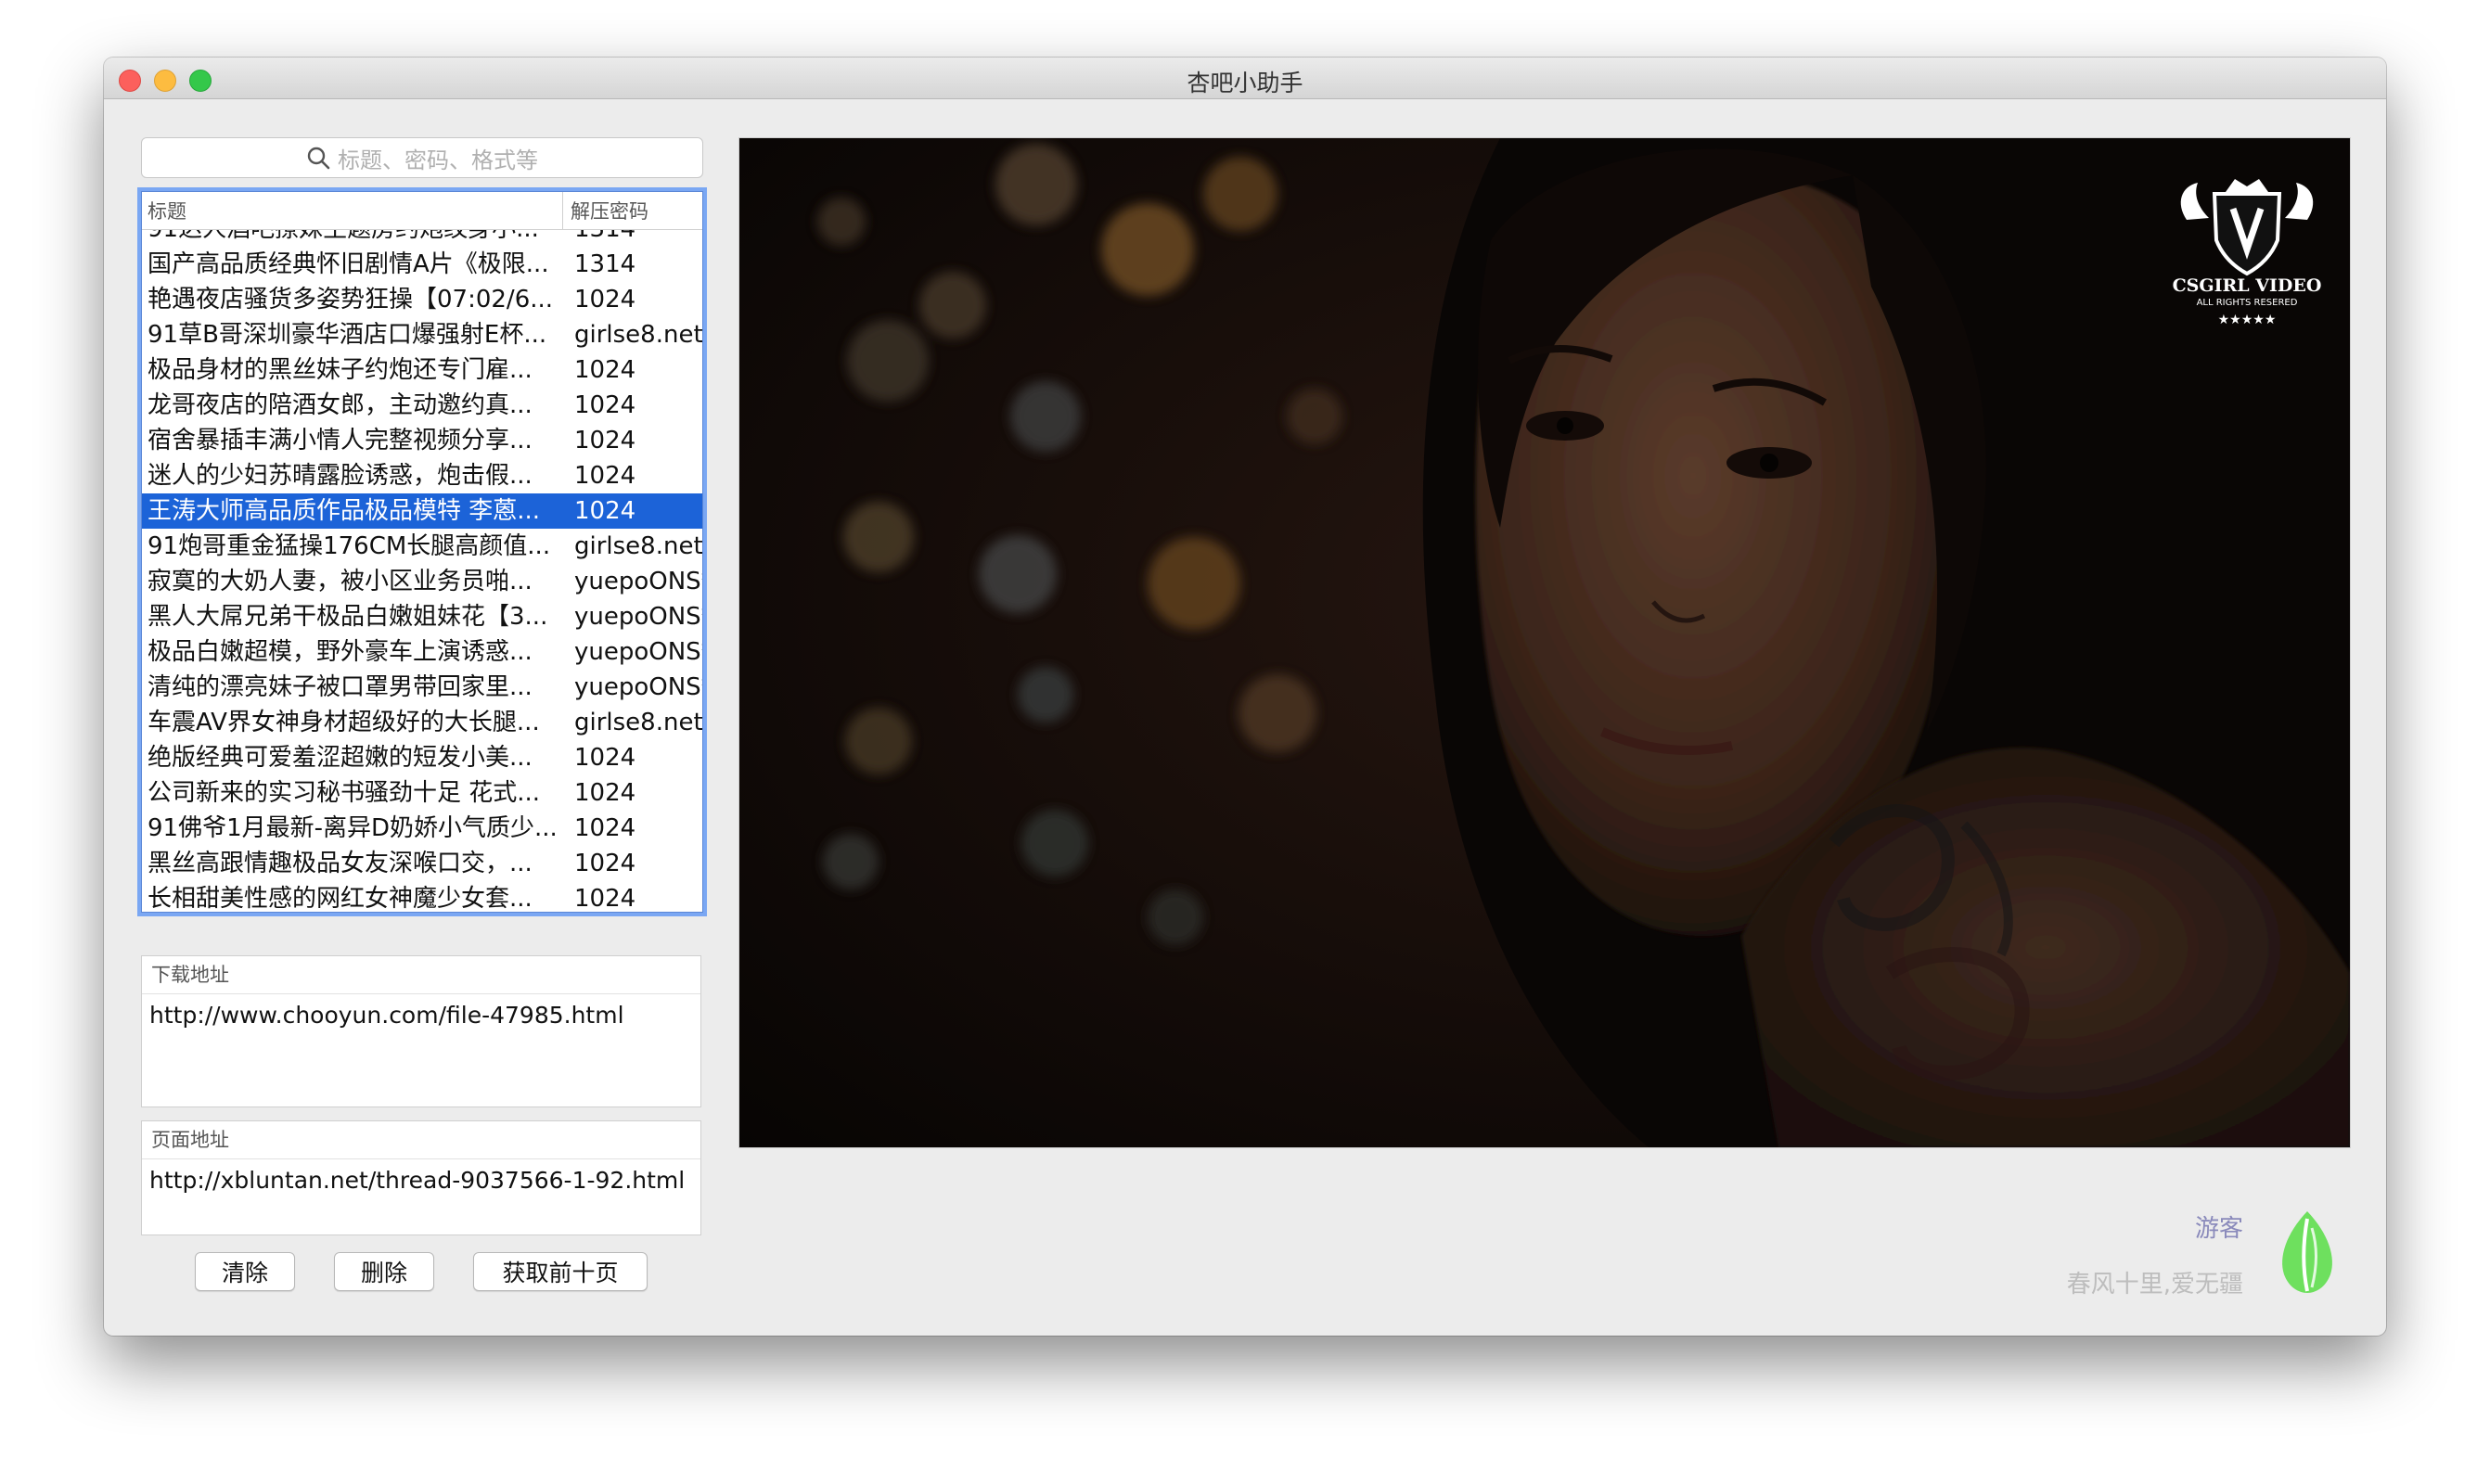  Describe the element at coordinates (245, 1271) in the screenshot. I see `clear-button: 清除` at that location.